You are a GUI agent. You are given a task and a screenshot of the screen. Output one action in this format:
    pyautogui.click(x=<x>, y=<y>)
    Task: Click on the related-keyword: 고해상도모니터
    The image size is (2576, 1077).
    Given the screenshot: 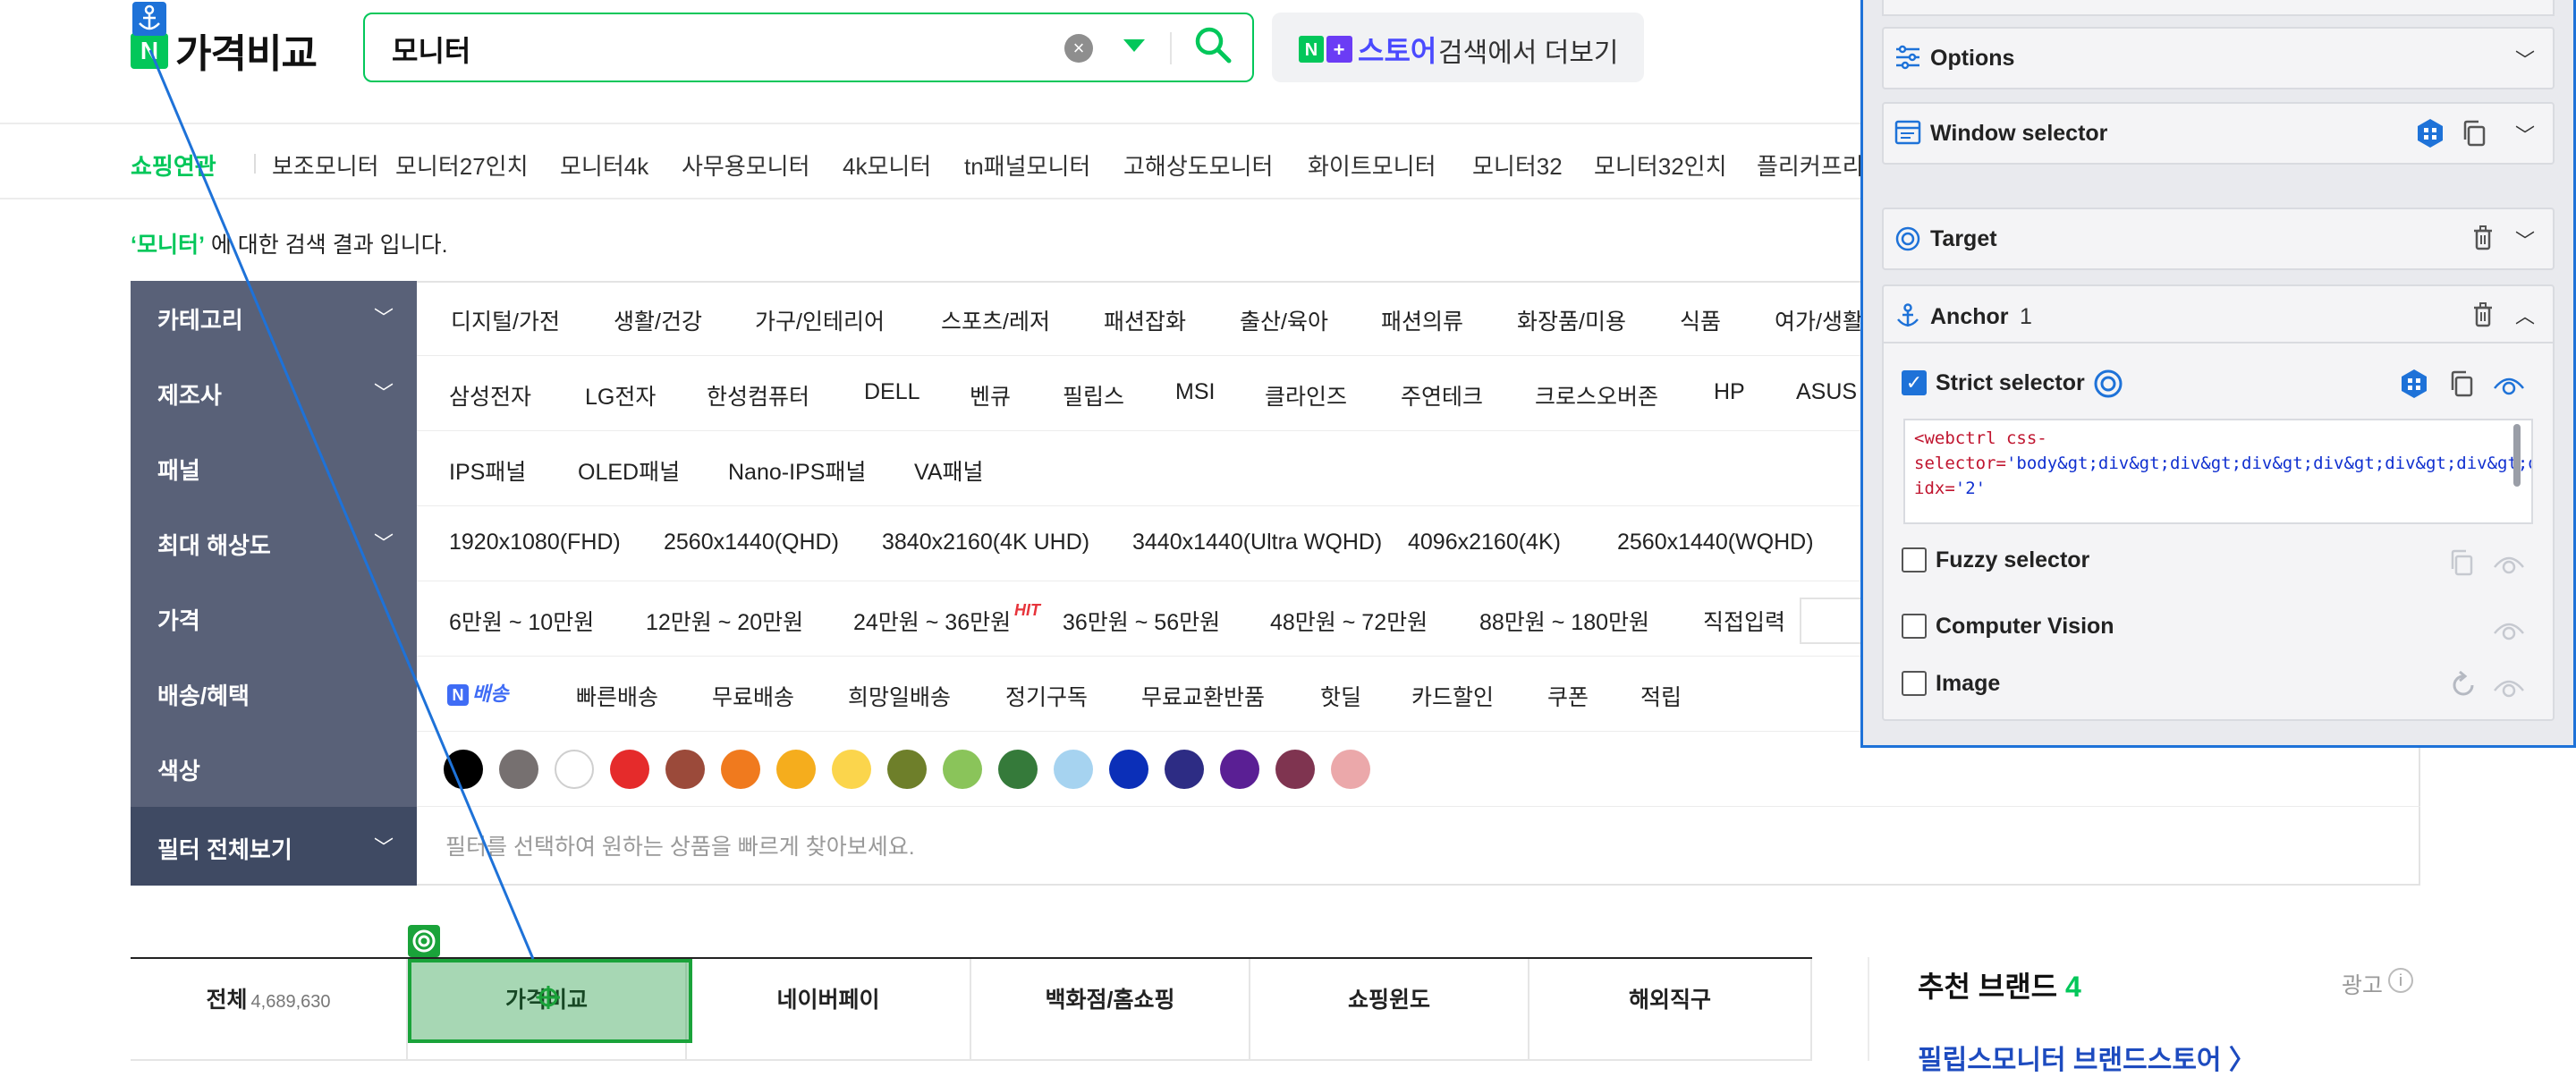 What is the action you would take?
    pyautogui.click(x=1198, y=165)
    